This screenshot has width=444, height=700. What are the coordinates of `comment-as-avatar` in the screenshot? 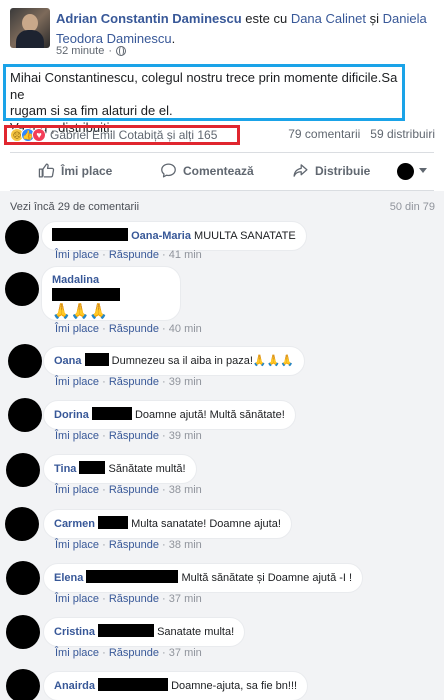 It's located at (405, 171).